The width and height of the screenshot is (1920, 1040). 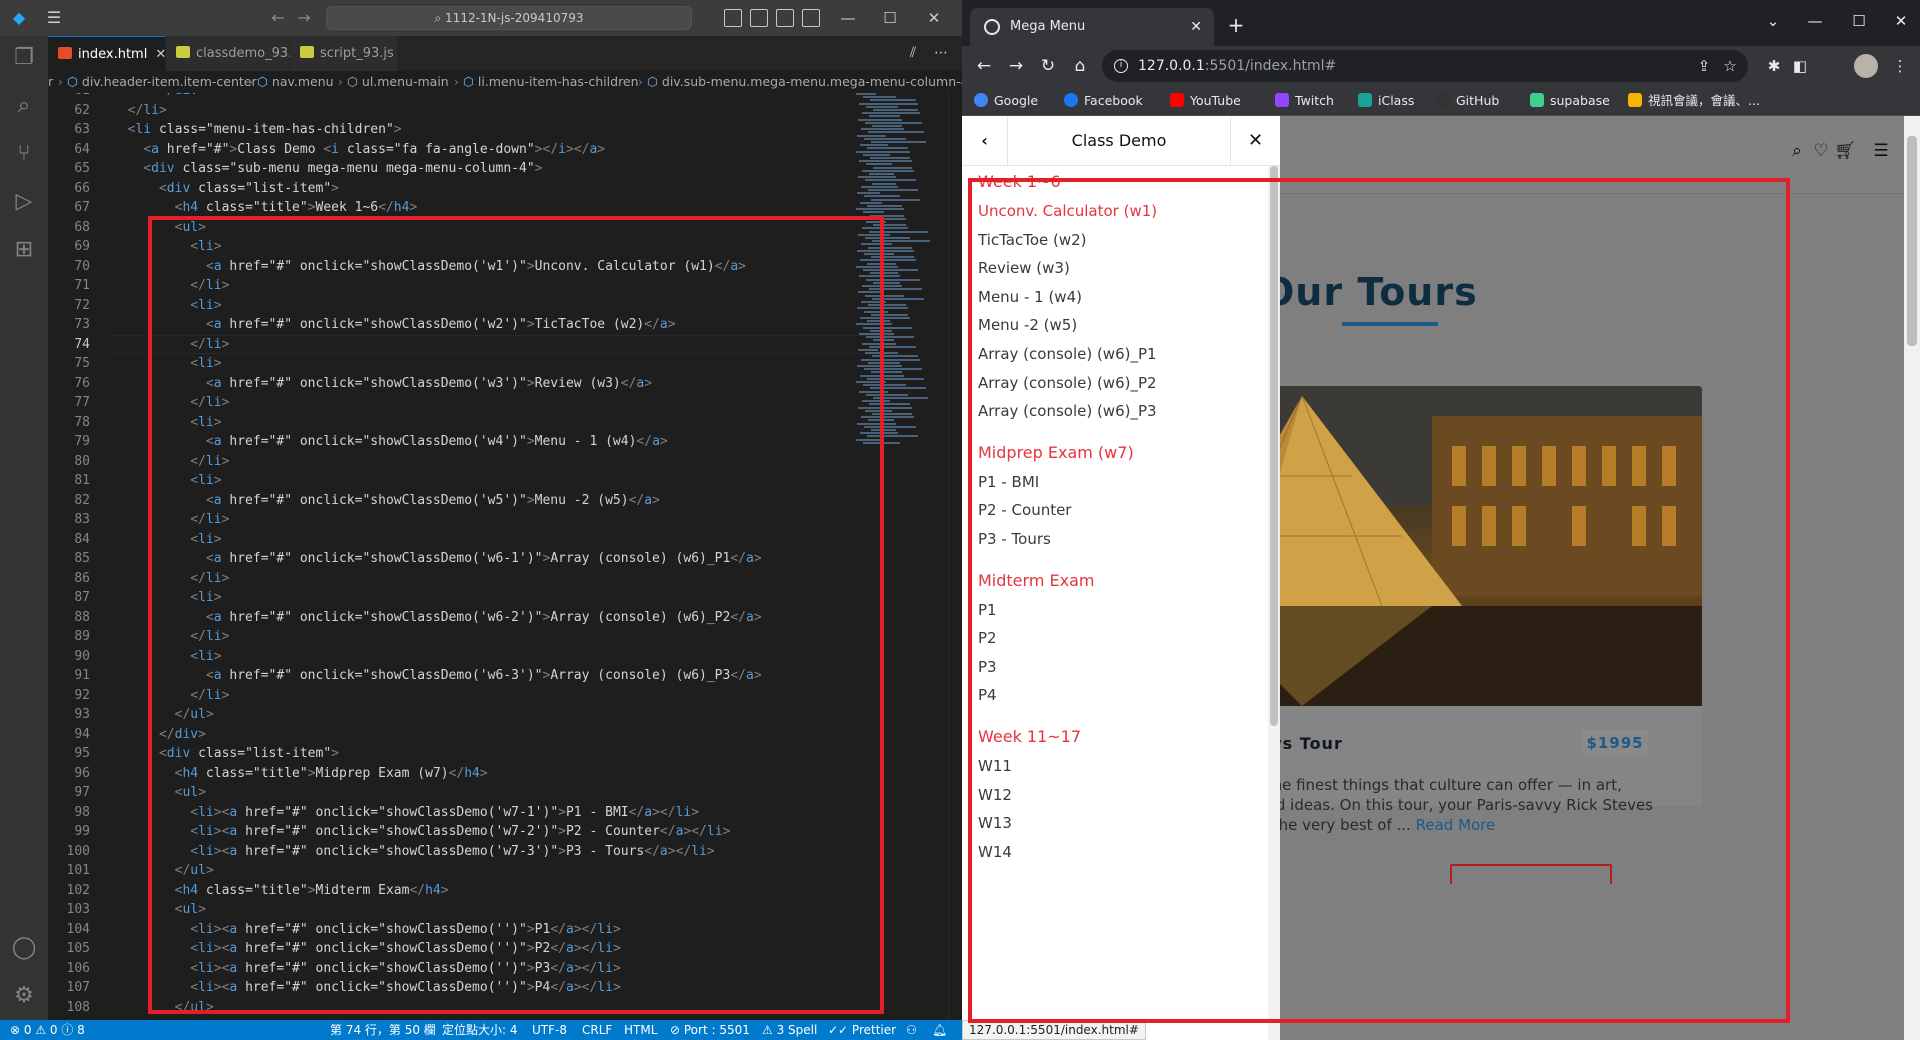 I want to click on menu-item-link: Array (console) (w6)_P2, so click(x=1067, y=383).